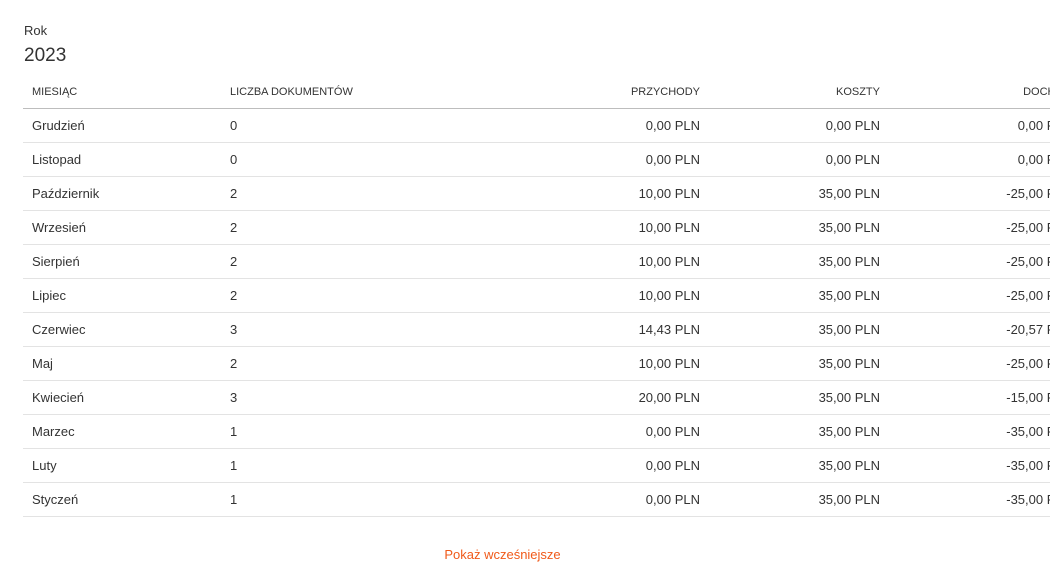 This screenshot has width=1050, height=580. What do you see at coordinates (970, 397) in the screenshot?
I see `cell-net: -15,00 PLN` at bounding box center [970, 397].